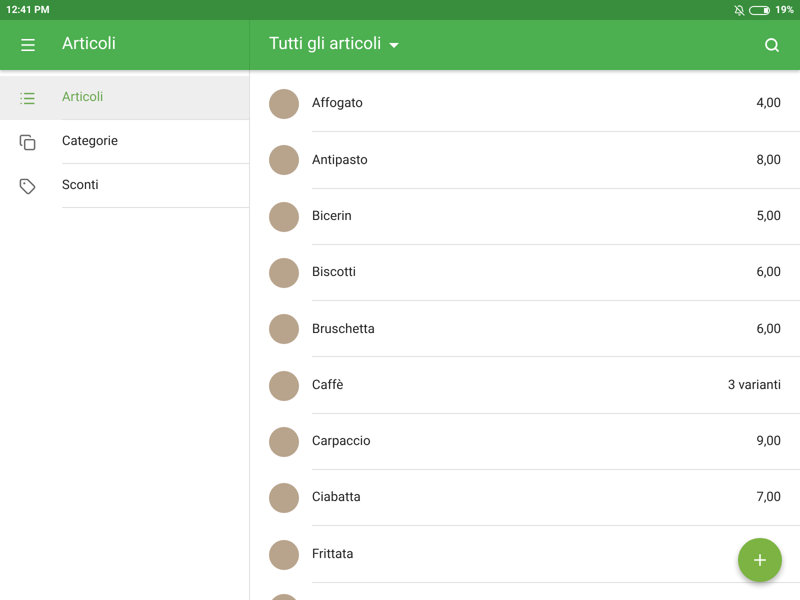 This screenshot has width=800, height=600. I want to click on caret-icon, so click(394, 45).